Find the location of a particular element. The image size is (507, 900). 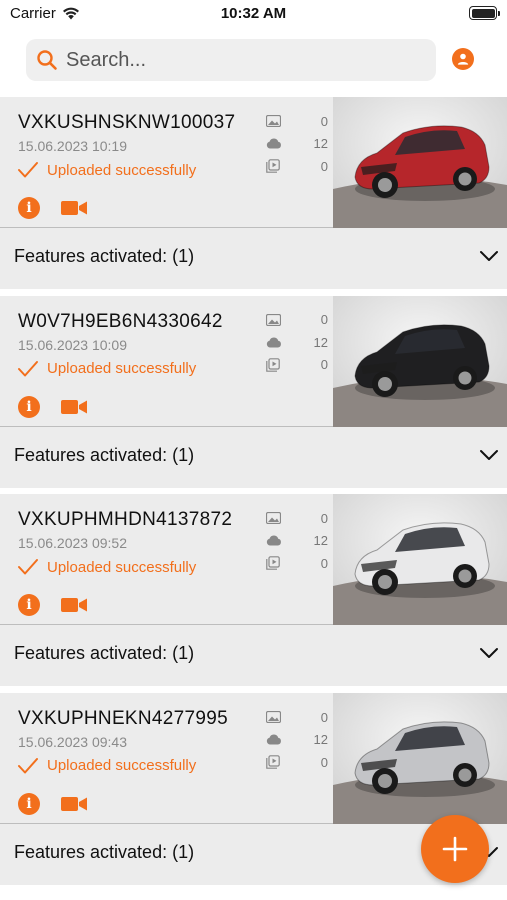

user-icon is located at coordinates (463, 59).